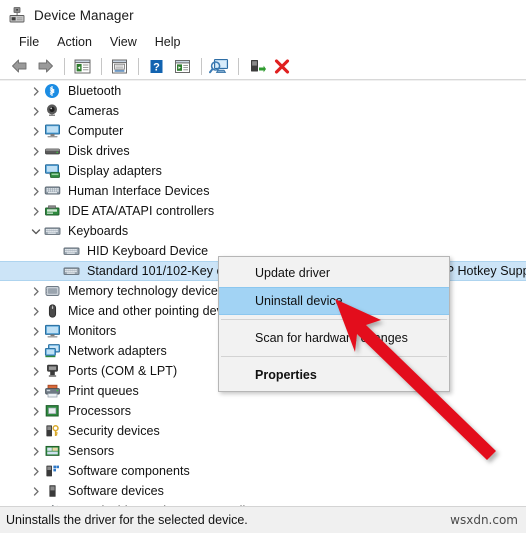 This screenshot has width=526, height=533. What do you see at coordinates (53, 391) in the screenshot?
I see `printer-icon` at bounding box center [53, 391].